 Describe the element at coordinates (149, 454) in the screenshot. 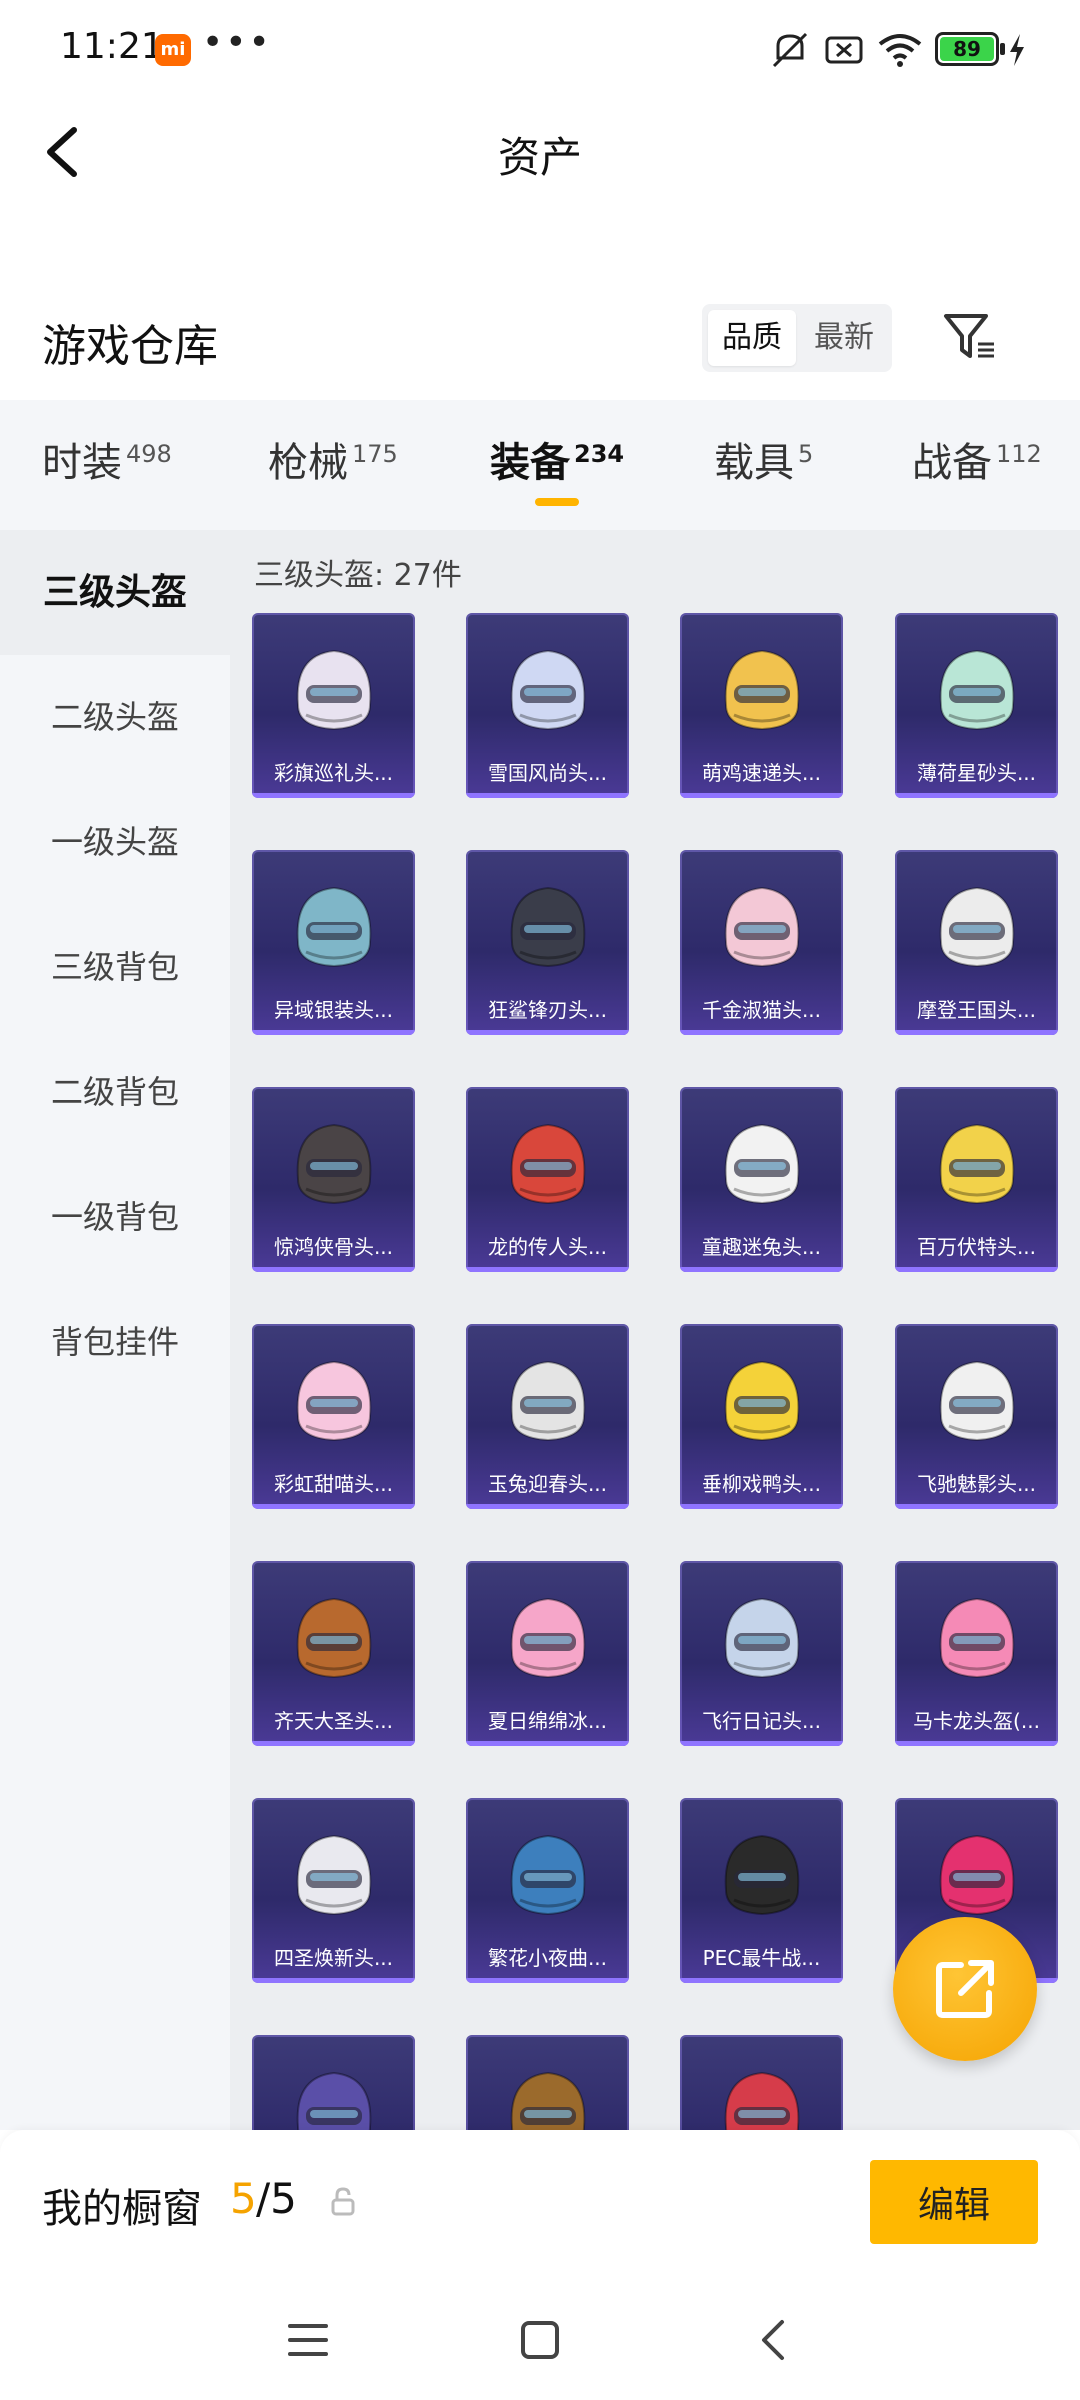

I see `tab-count: 498` at that location.